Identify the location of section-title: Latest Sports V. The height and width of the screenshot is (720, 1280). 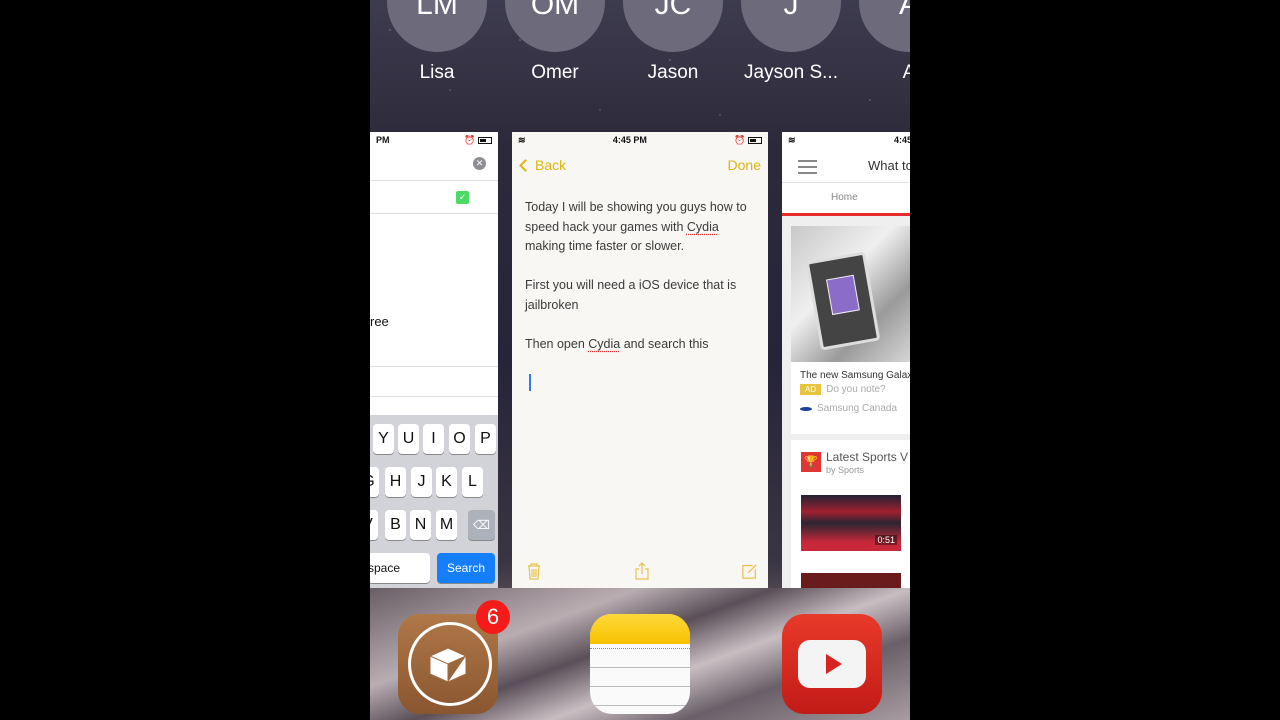
(867, 457).